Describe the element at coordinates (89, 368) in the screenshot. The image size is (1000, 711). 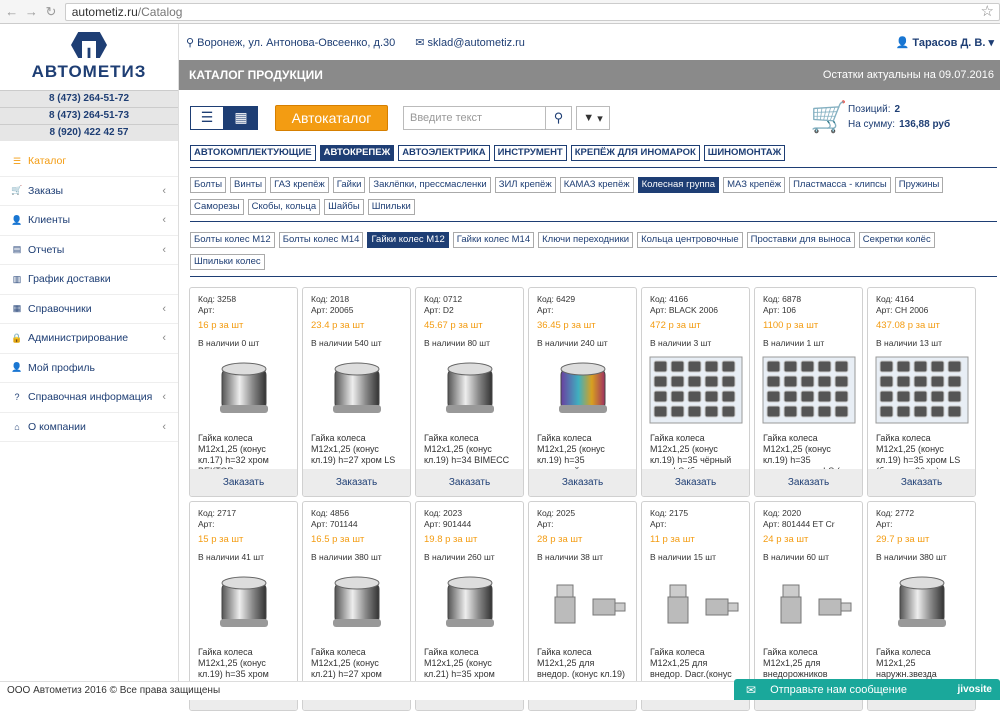
I see `sidebar-item: 👤 Мой профиль` at that location.